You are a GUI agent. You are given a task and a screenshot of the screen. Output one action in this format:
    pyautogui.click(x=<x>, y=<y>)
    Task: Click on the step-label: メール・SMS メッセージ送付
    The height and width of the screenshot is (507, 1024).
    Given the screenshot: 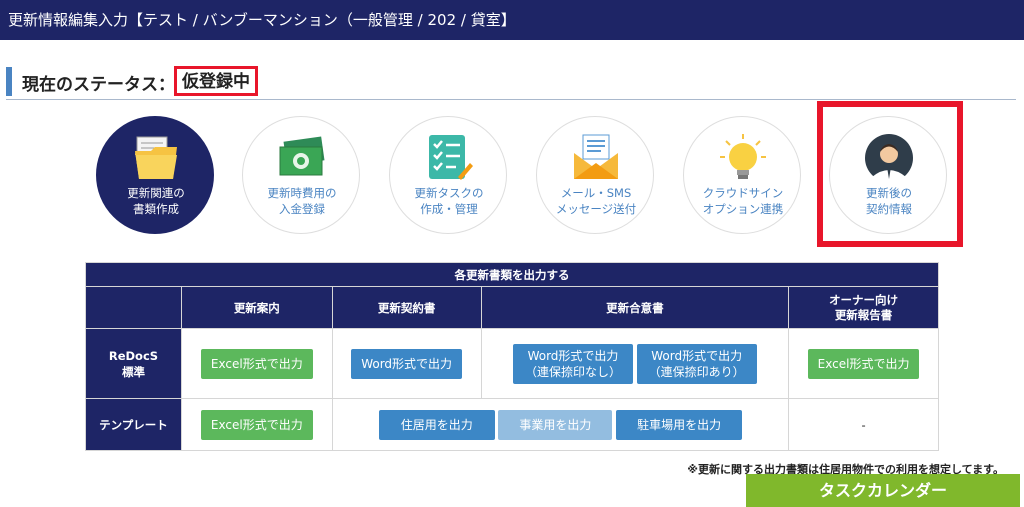 What is the action you would take?
    pyautogui.click(x=596, y=201)
    